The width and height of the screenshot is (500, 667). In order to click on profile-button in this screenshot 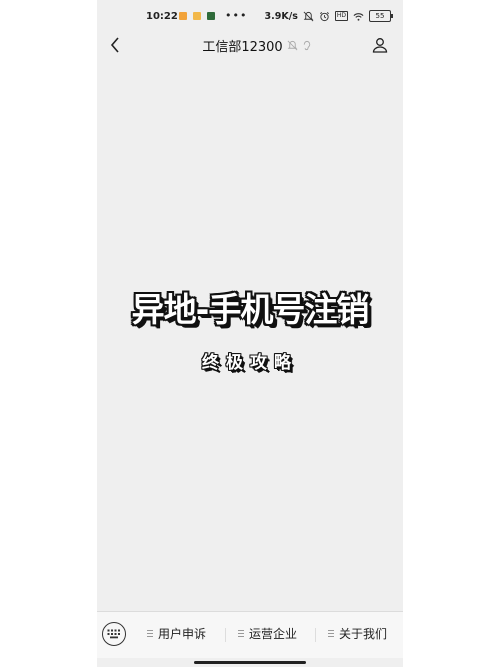, I will do `click(380, 45)`.